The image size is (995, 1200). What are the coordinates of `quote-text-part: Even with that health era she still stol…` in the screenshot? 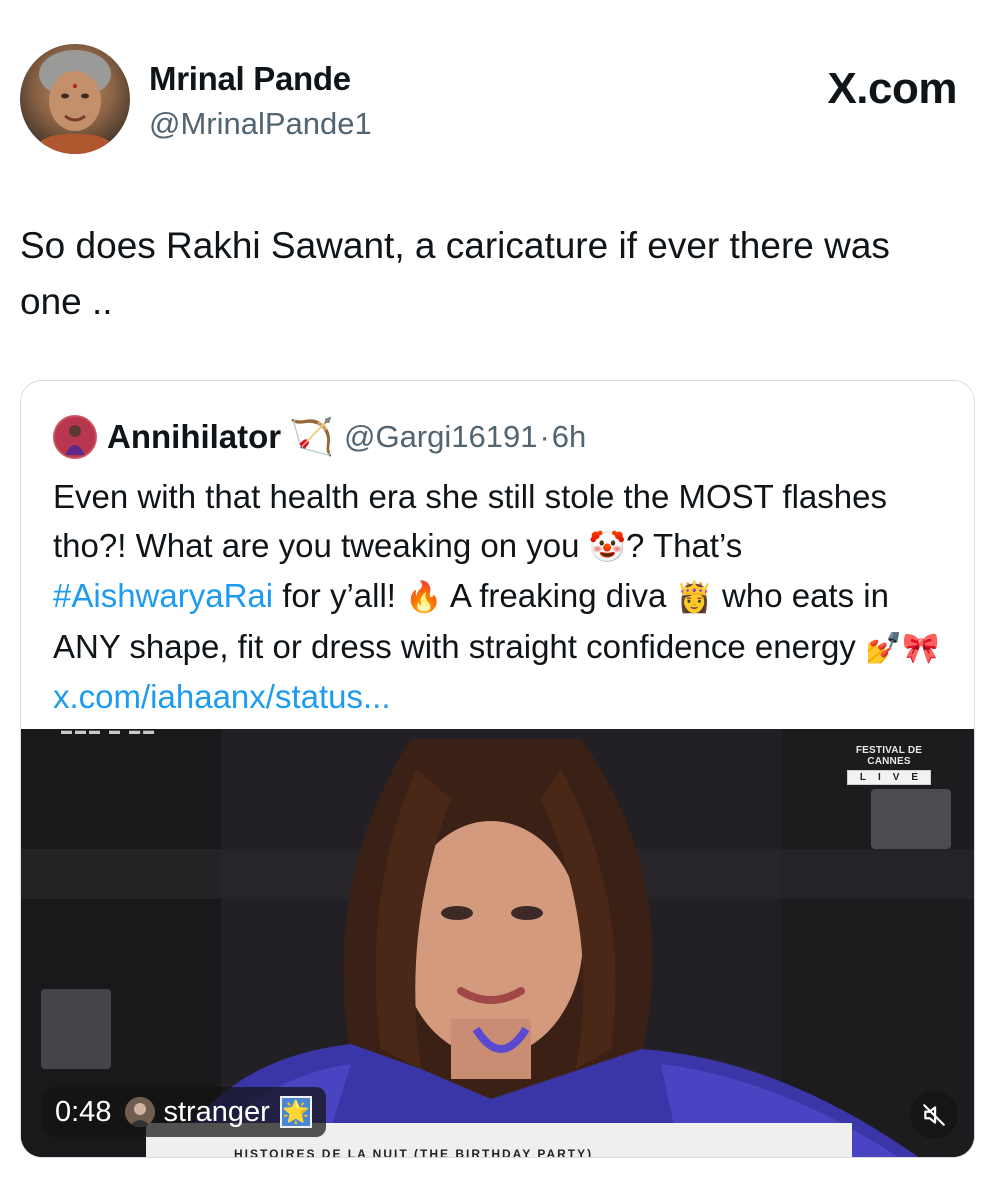 It's located at (470, 521).